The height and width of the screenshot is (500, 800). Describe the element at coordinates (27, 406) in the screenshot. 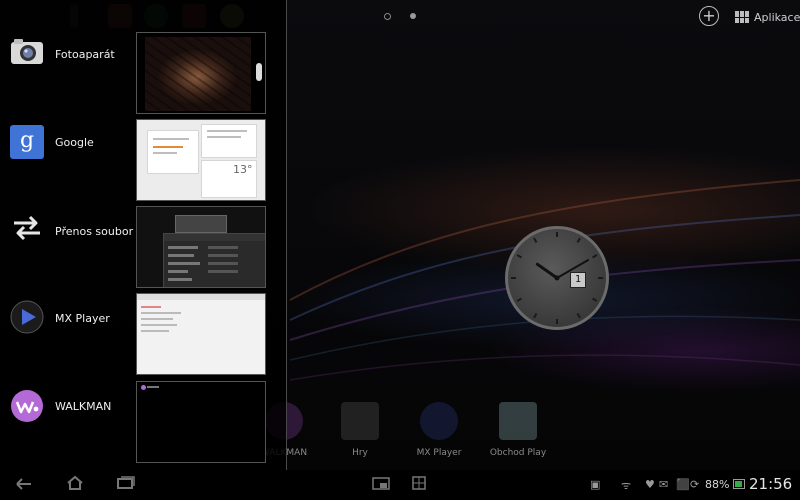

I see `walkman-icon` at that location.